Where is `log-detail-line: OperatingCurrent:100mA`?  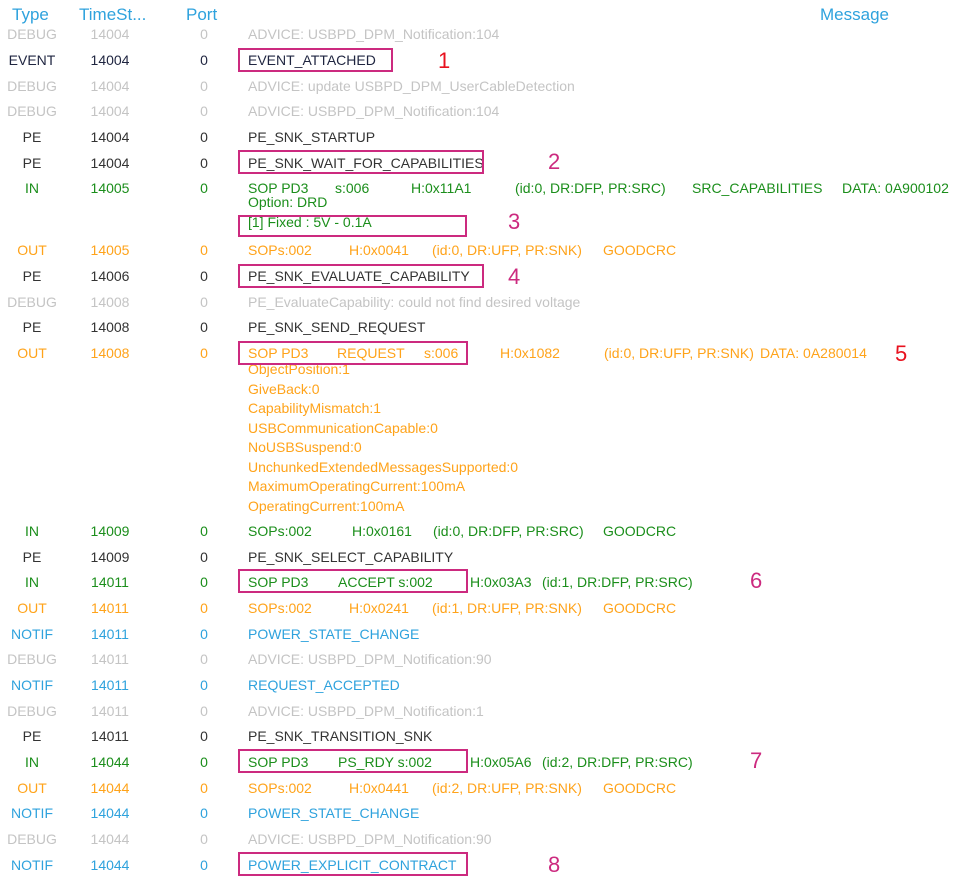 log-detail-line: OperatingCurrent:100mA is located at coordinates (326, 505).